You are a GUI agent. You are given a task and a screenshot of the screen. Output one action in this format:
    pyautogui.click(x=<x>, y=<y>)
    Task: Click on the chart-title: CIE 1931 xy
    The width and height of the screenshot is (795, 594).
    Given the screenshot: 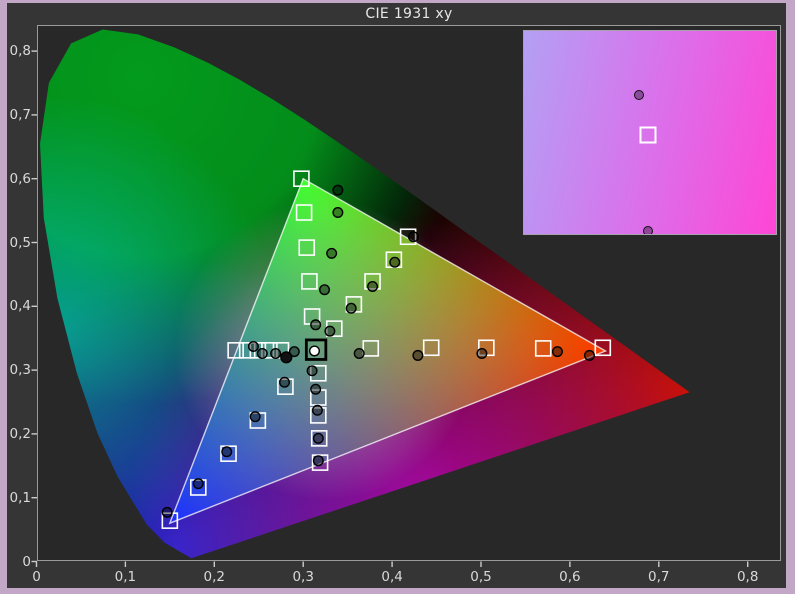 What is the action you would take?
    pyautogui.click(x=409, y=14)
    